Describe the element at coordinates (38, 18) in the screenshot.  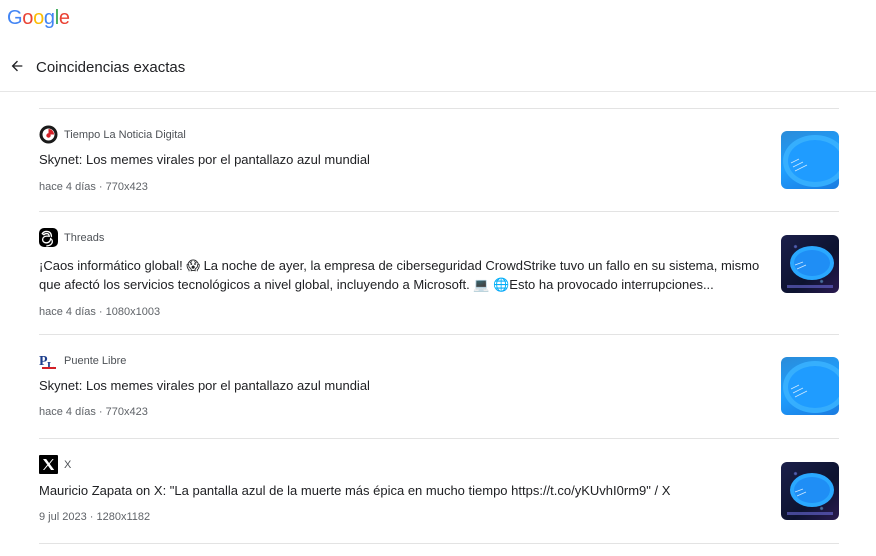
I see `google-logo: Google` at that location.